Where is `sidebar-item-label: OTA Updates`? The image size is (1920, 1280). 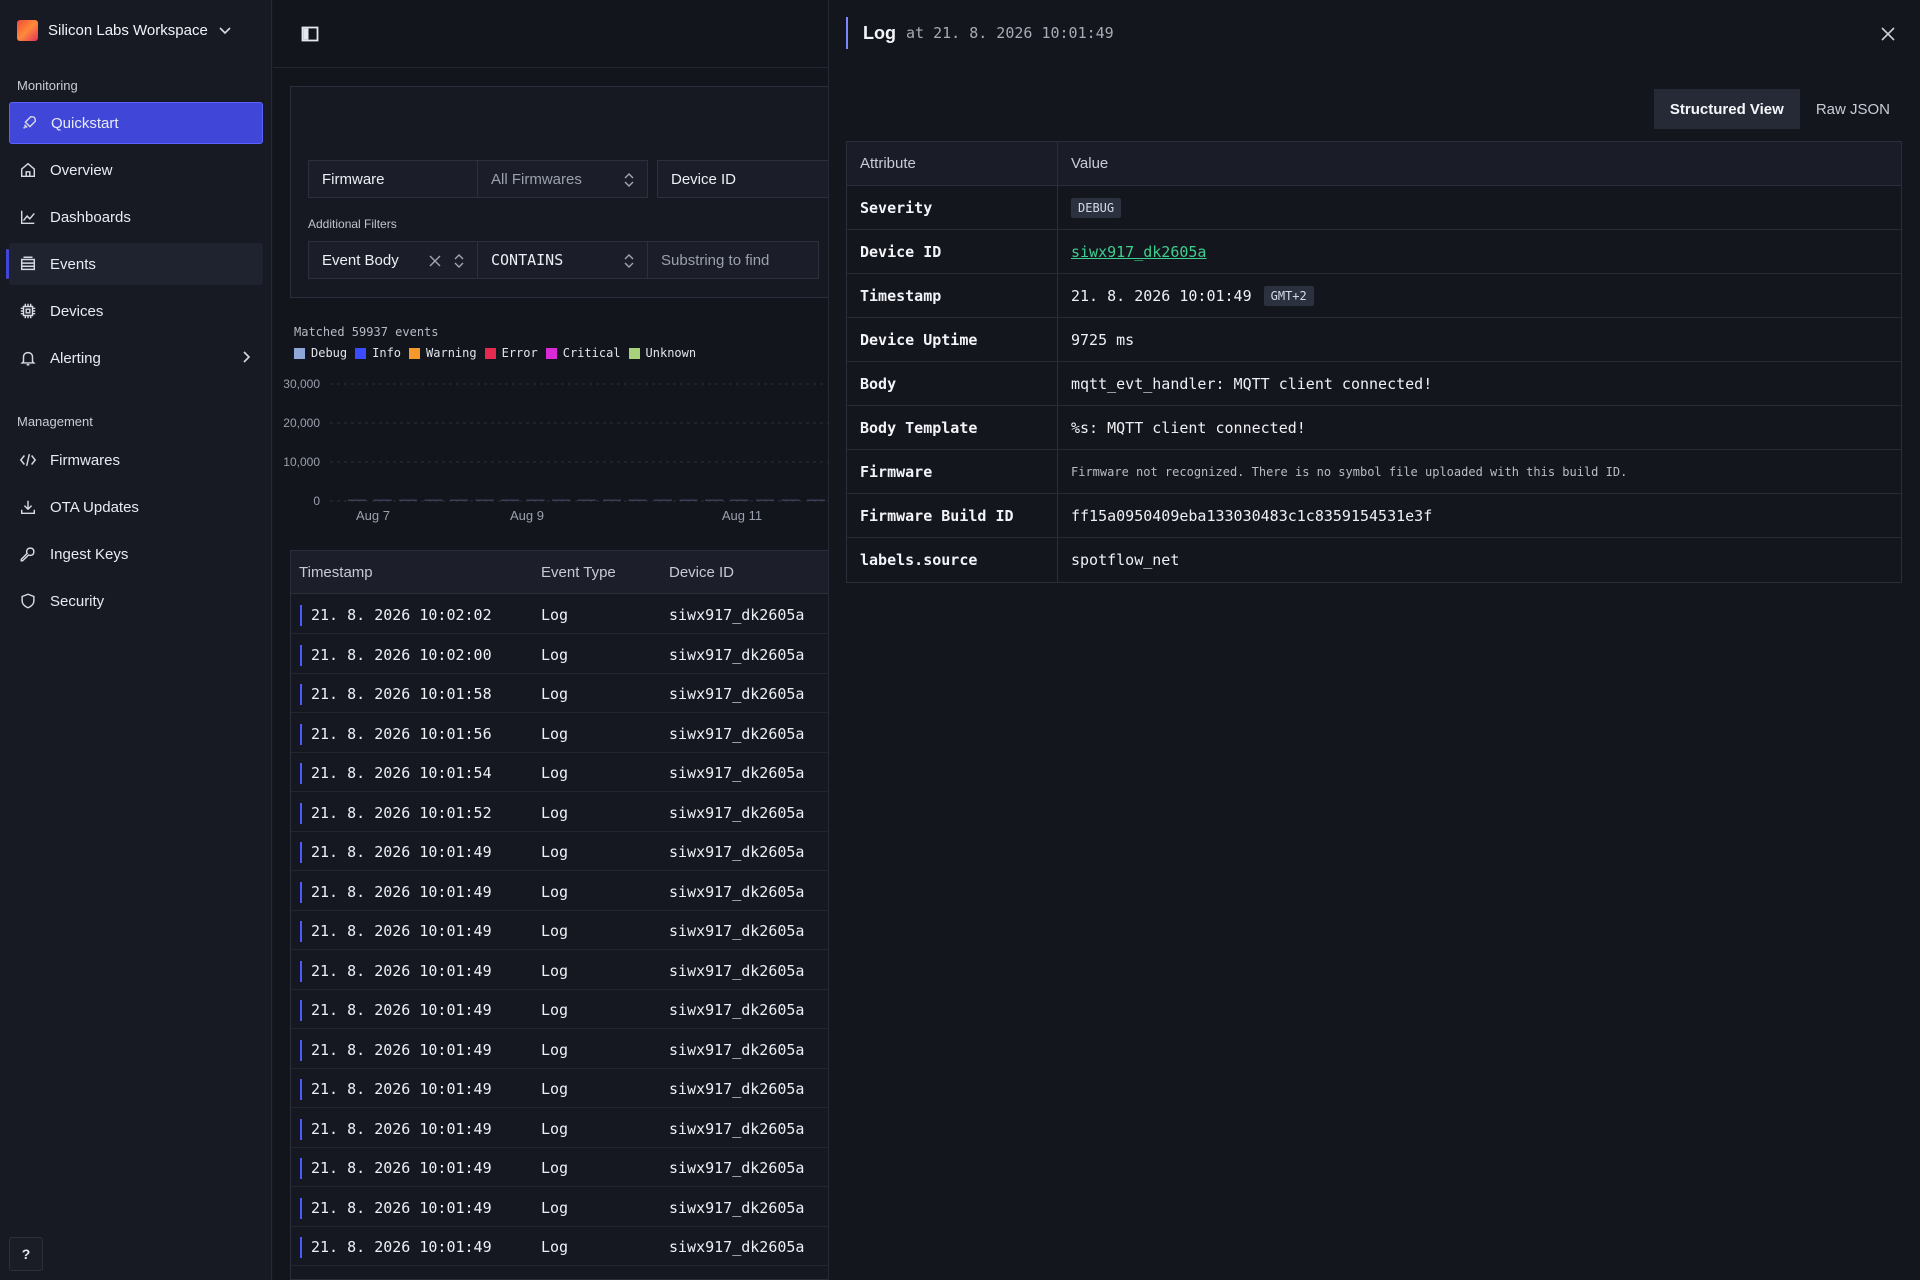
sidebar-item-label: OTA Updates is located at coordinates (94, 507).